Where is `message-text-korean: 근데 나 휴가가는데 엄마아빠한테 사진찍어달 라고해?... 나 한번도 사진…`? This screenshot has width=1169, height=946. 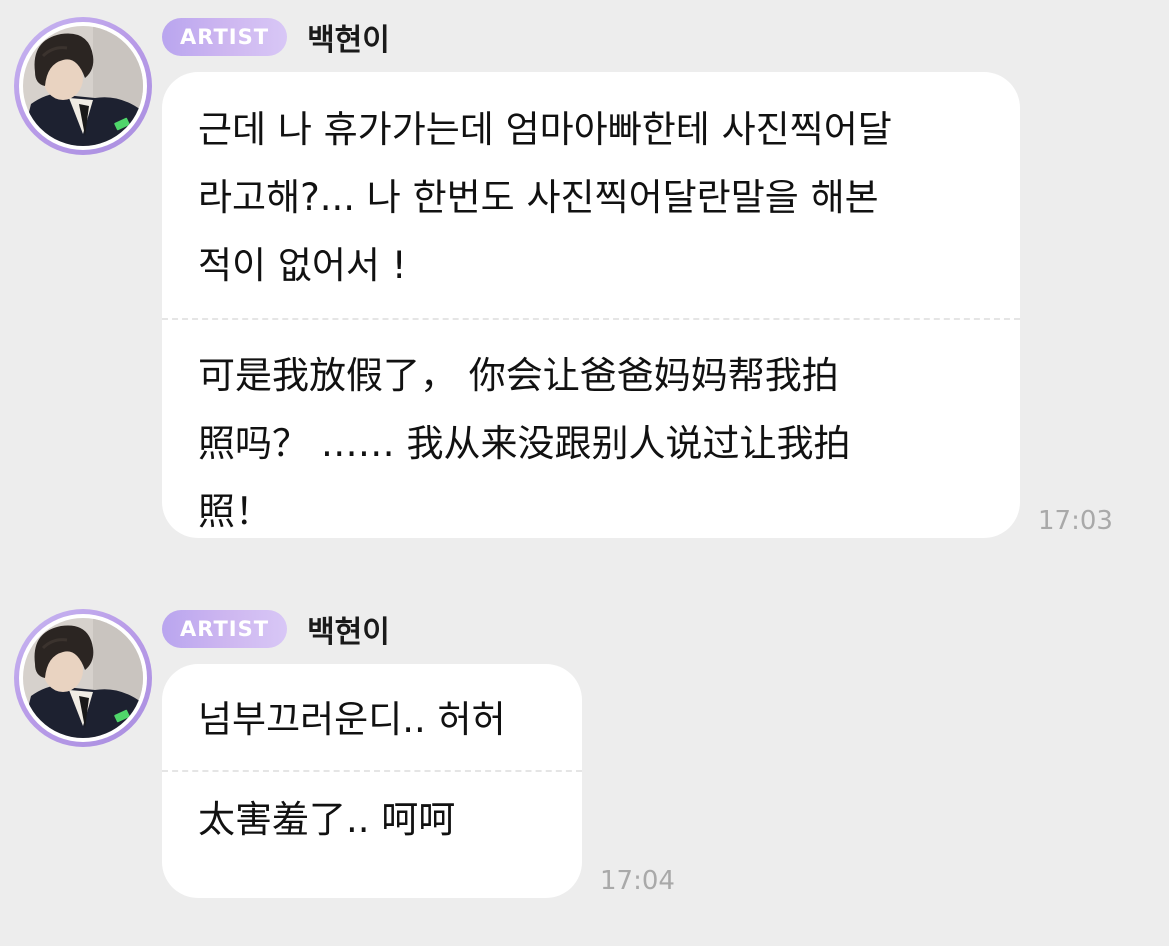 message-text-korean: 근데 나 휴가가는데 엄마아빠한테 사진찍어달 라고해?... 나 한번도 사진… is located at coordinates (545, 197).